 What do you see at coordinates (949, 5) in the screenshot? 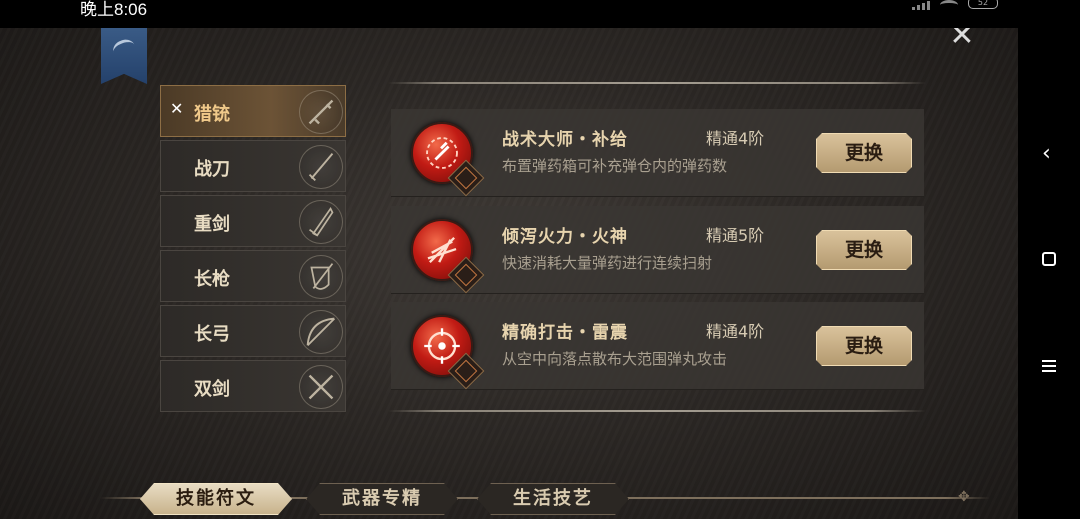
I see `wifi-icon` at bounding box center [949, 5].